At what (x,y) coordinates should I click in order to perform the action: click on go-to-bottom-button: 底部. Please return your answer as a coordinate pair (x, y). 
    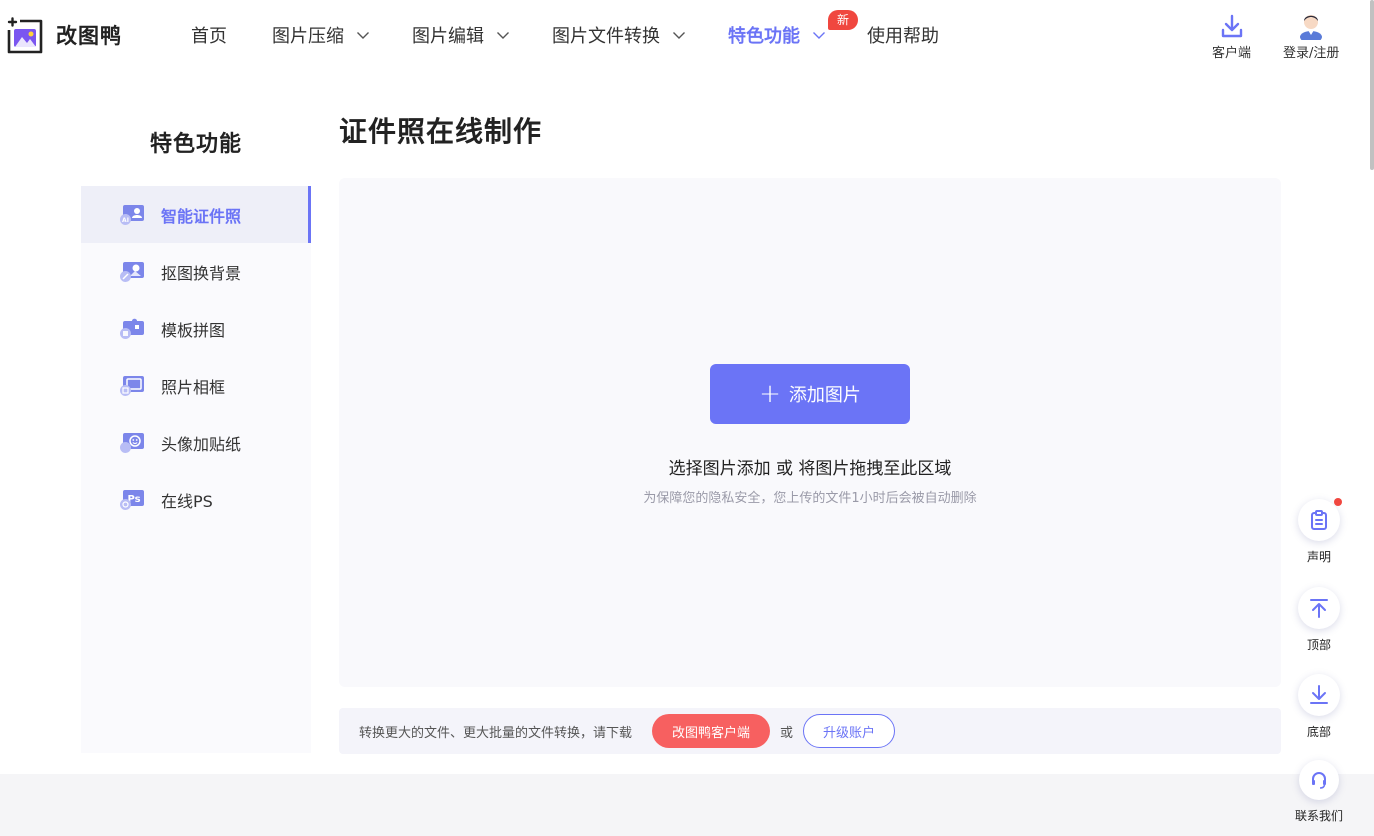
    Looking at the image, I should click on (1319, 707).